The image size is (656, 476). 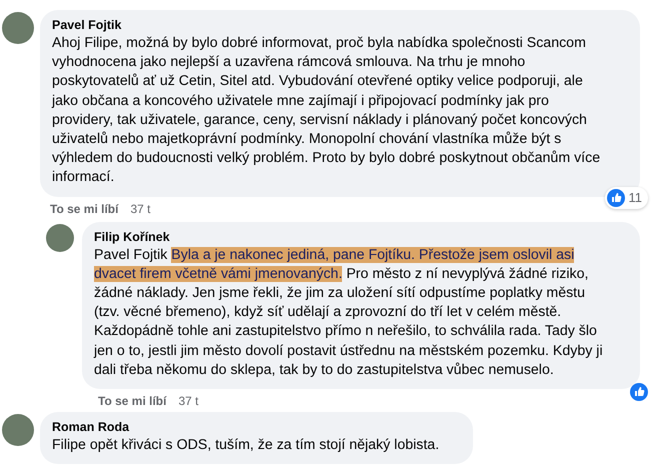 What do you see at coordinates (361, 237) in the screenshot?
I see `comment-author: Filip Kořínek` at bounding box center [361, 237].